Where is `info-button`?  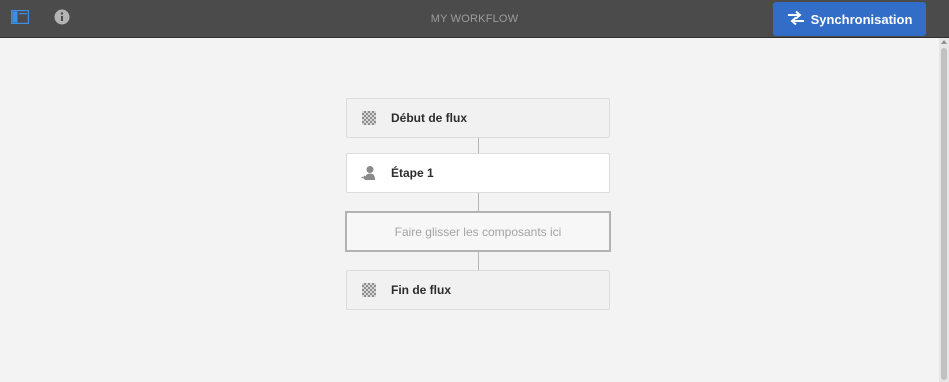
info-button is located at coordinates (62, 19).